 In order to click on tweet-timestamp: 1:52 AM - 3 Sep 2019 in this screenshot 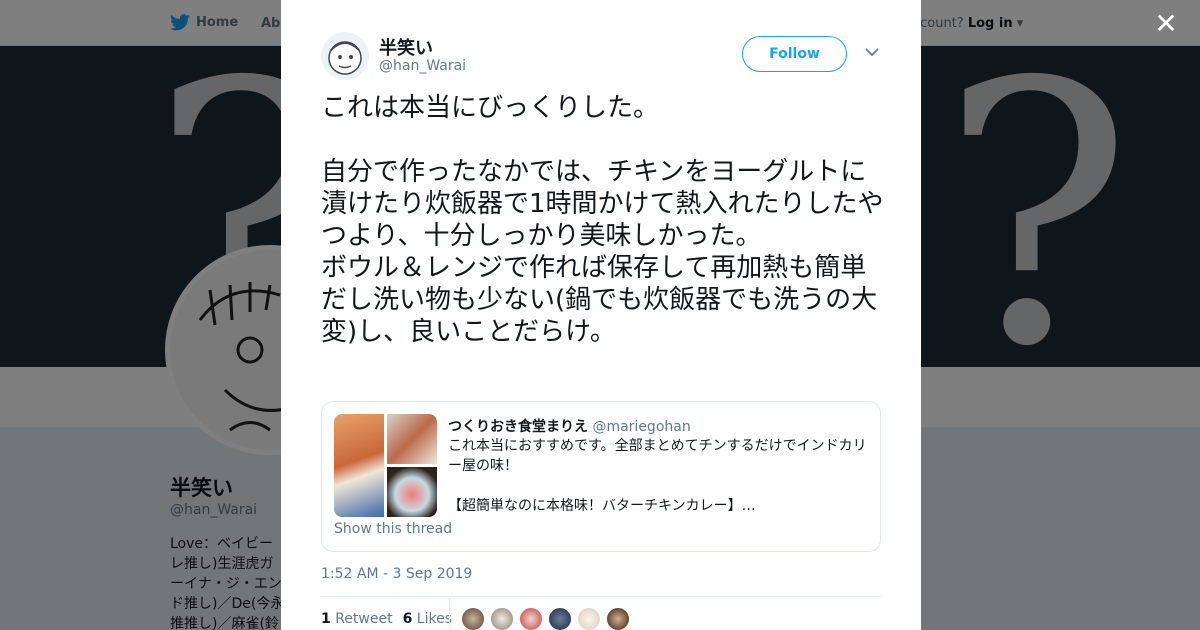, I will do `click(396, 574)`.